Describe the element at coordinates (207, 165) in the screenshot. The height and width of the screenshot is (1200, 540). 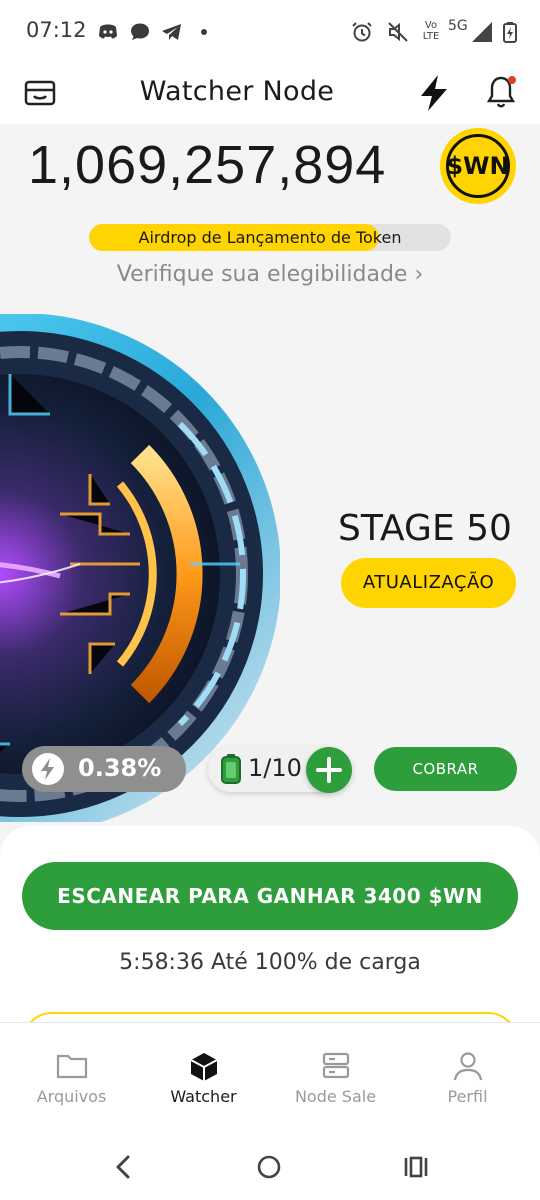
I see `token-balance: 1,069,257,894` at that location.